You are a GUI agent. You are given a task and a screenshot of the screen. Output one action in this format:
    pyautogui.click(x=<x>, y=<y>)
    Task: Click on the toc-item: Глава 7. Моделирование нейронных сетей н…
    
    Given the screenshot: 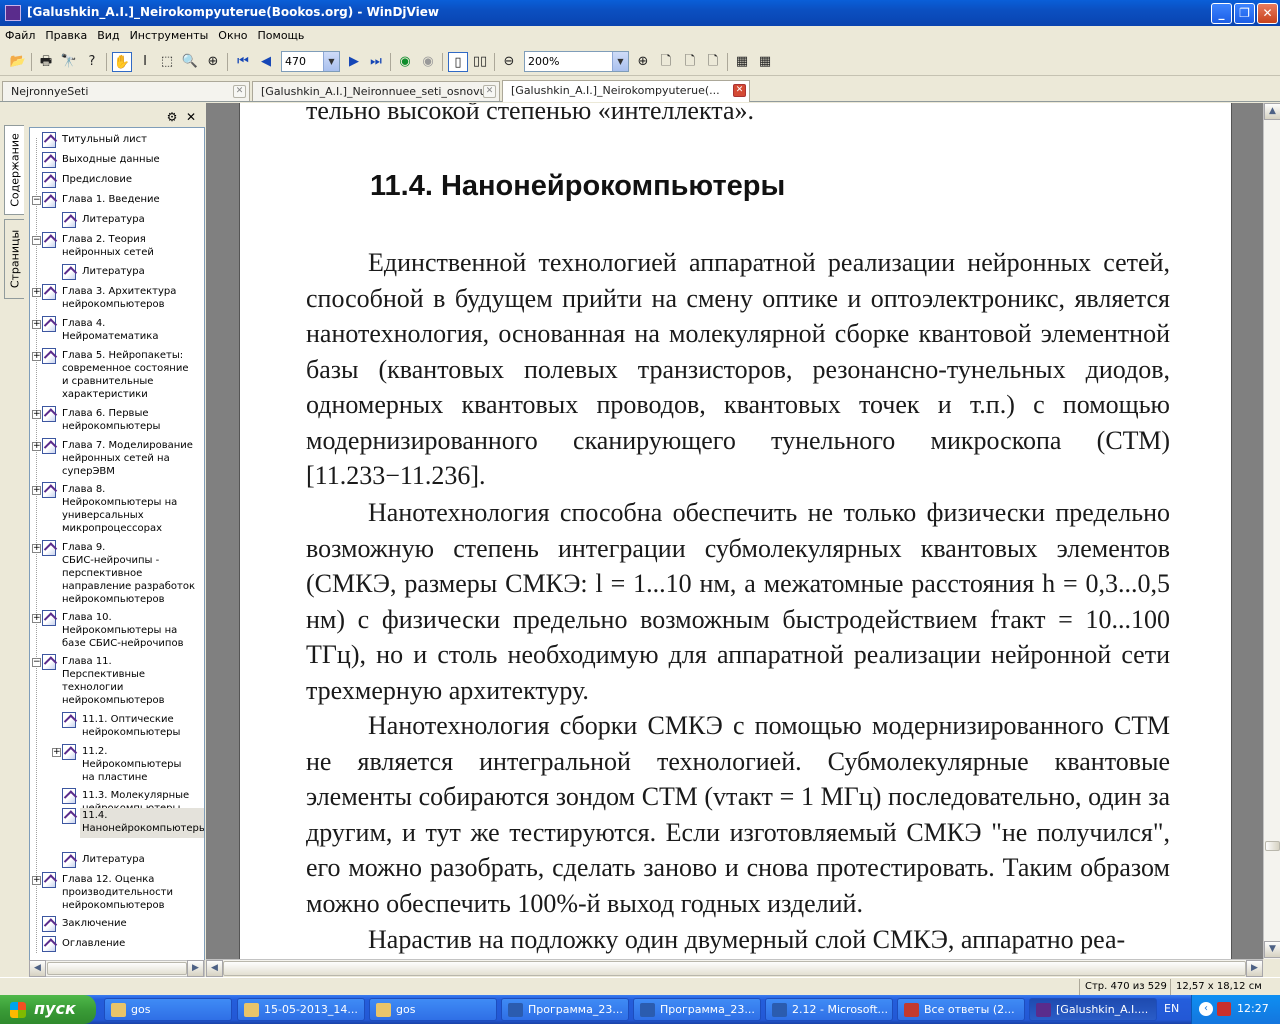 What is the action you would take?
    pyautogui.click(x=127, y=458)
    